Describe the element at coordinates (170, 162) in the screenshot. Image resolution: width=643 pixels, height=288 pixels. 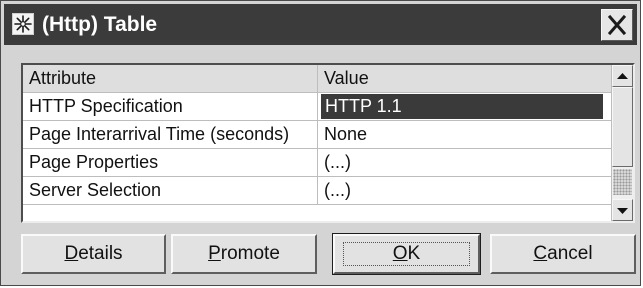
I see `attribute-cell: Page Properties` at that location.